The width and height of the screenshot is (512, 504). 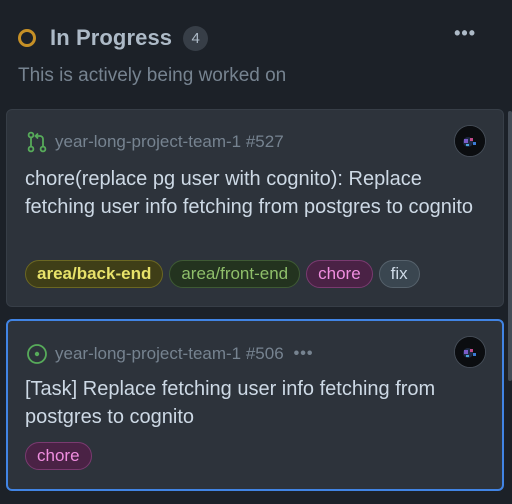 What do you see at coordinates (465, 33) in the screenshot?
I see `column-menu-button: •••` at bounding box center [465, 33].